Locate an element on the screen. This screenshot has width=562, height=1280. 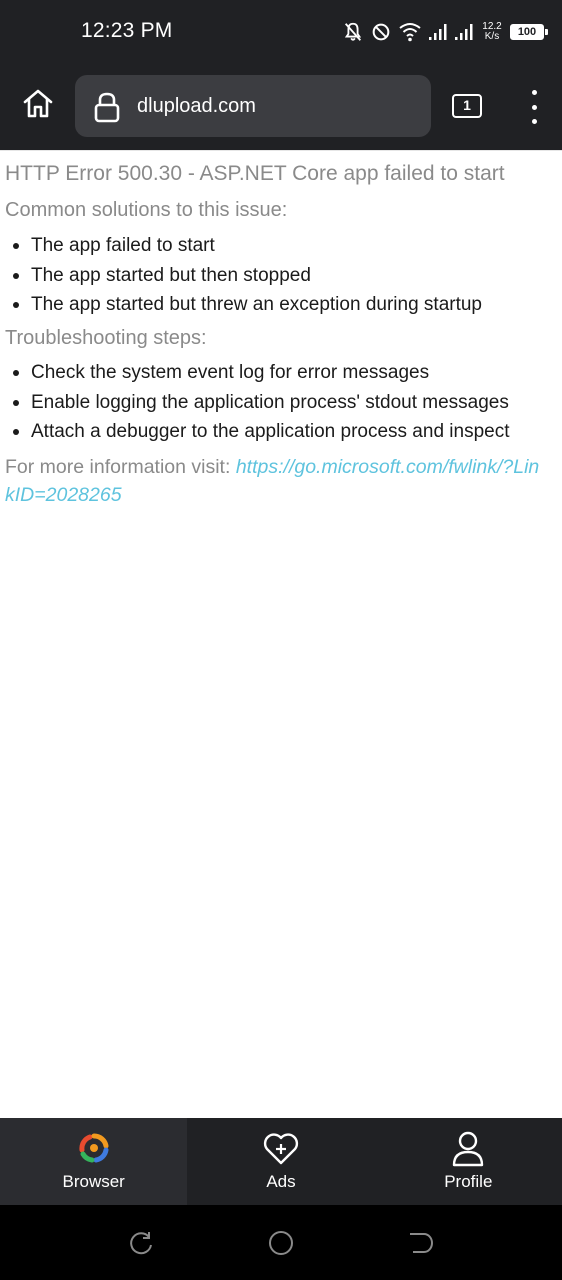
list-item: The app failed to start is located at coordinates (241, 246).